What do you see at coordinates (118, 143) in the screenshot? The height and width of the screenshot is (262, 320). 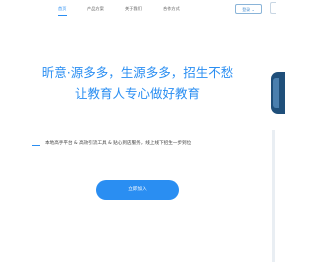 I see `hero-description: 本地高手平台 & 高效引流工具 & 贴心到店服务，线上线下招生一步到位` at bounding box center [118, 143].